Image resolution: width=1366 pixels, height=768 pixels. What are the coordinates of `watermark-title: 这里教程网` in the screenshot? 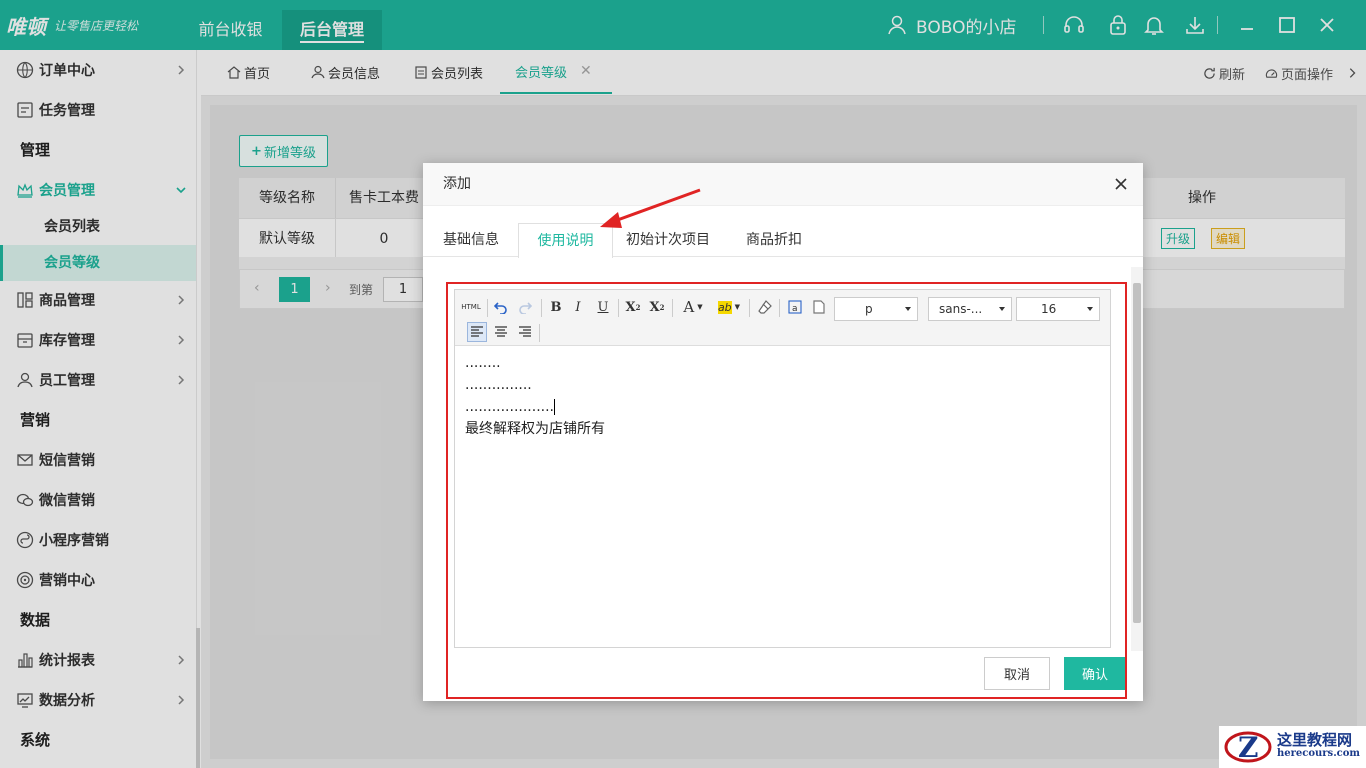 It's located at (1315, 740).